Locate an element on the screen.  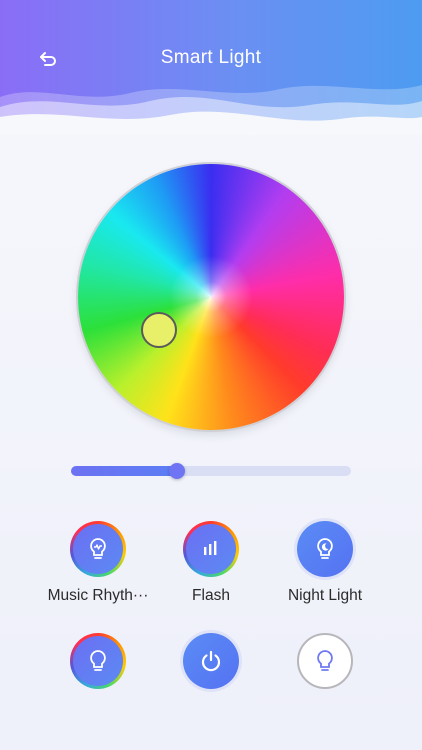
mode-night-light: Night Light is located at coordinates (325, 563).